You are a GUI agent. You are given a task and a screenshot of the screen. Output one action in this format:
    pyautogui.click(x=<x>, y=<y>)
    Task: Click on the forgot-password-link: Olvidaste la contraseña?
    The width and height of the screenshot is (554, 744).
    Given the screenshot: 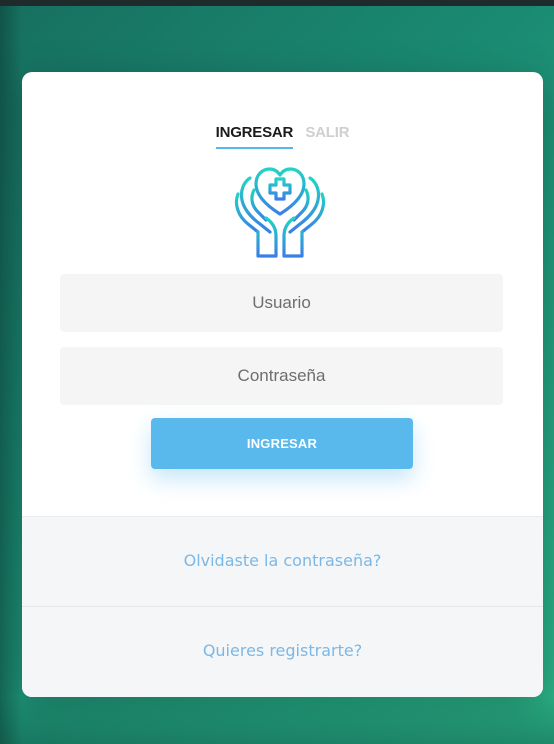 What is the action you would take?
    pyautogui.click(x=282, y=560)
    